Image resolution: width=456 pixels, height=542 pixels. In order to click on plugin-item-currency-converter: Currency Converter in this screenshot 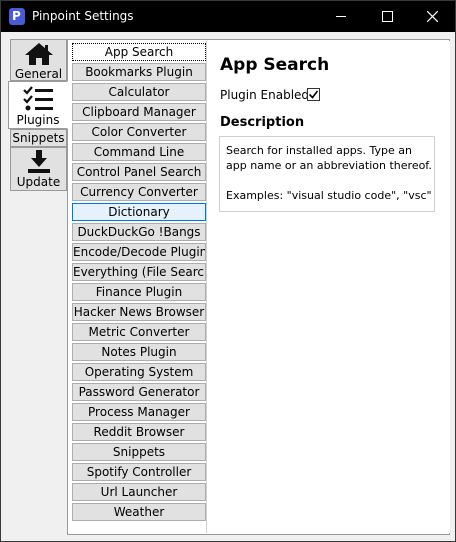, I will do `click(139, 192)`.